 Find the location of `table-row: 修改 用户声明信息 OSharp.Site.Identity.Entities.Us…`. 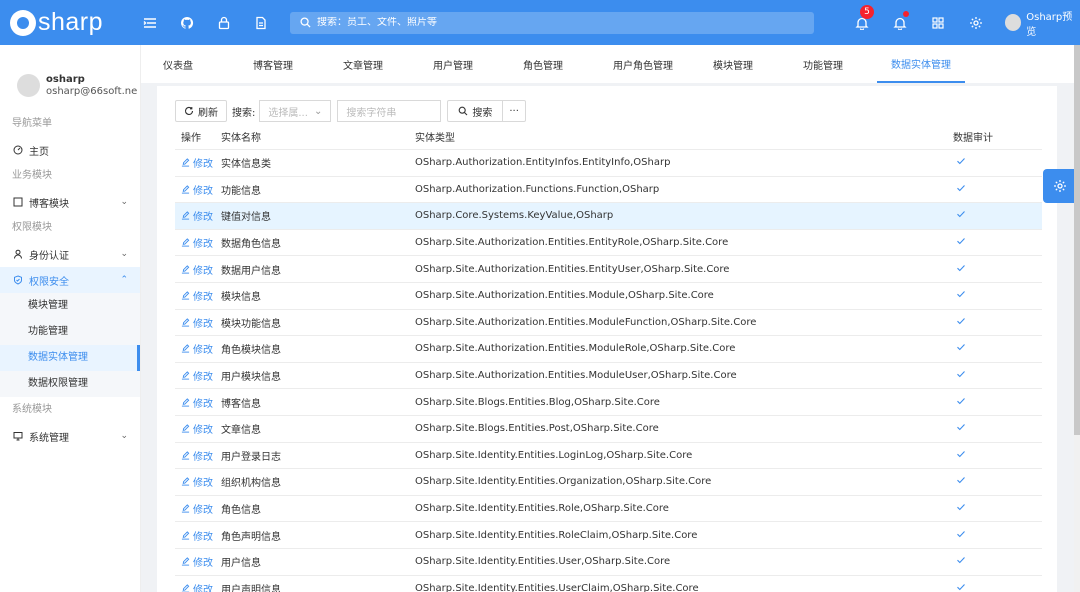

table-row: 修改 用户声明信息 OSharp.Site.Identity.Entities.Us… is located at coordinates (608, 584).